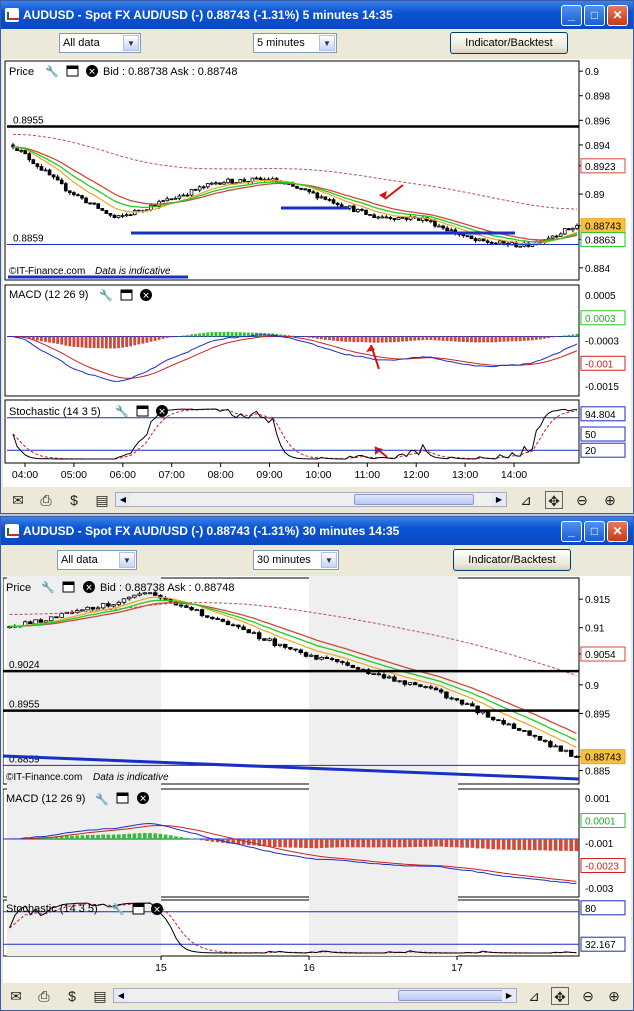 Image resolution: width=634 pixels, height=1011 pixels. I want to click on interval-select: 30 minutes ▼, so click(296, 560).